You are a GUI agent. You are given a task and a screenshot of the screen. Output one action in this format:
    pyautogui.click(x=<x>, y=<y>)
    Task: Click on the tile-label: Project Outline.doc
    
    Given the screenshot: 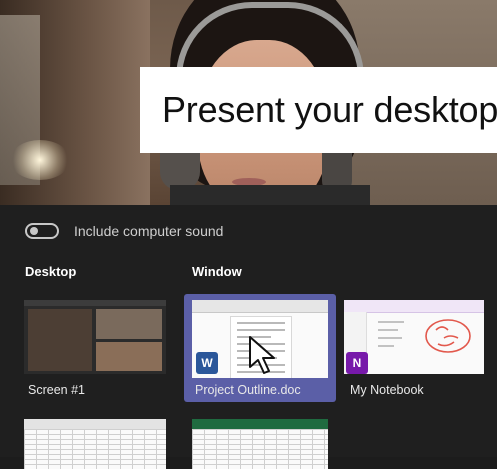 What is the action you would take?
    pyautogui.click(x=248, y=390)
    